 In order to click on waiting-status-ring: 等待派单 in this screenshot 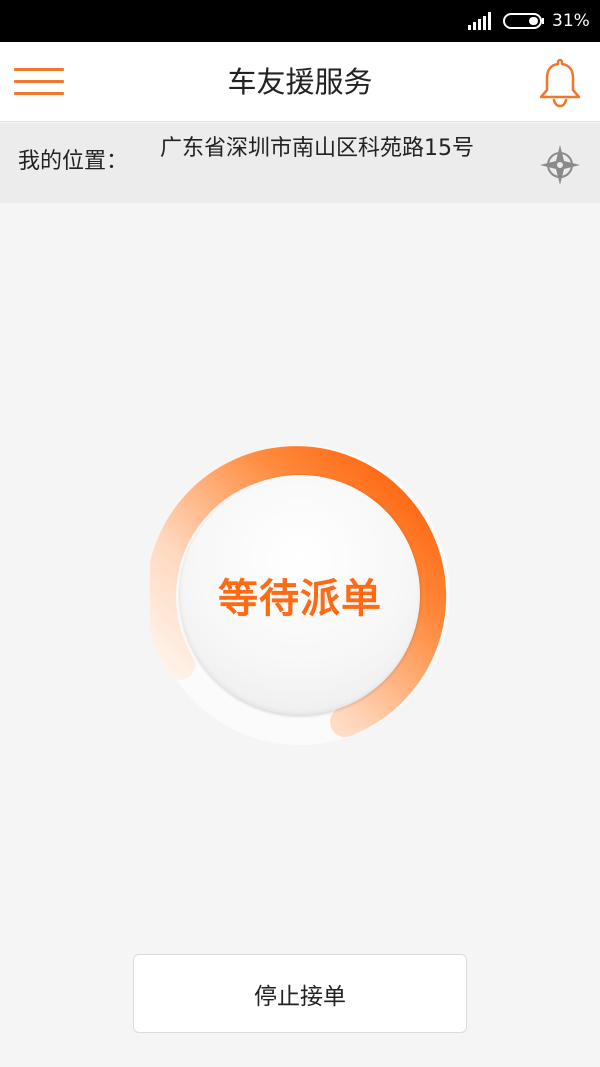, I will do `click(300, 595)`.